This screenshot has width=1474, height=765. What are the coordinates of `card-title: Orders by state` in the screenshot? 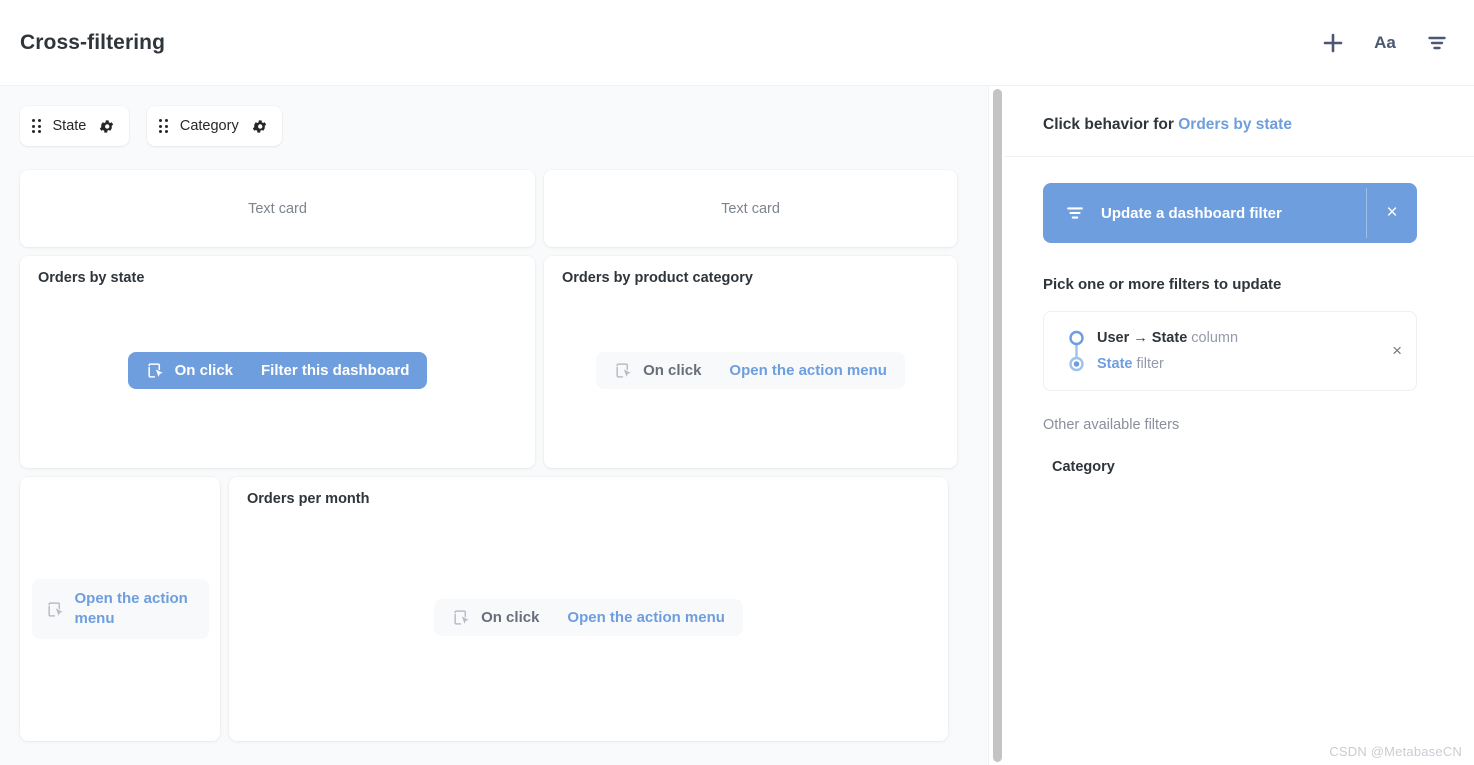 It's located at (91, 278).